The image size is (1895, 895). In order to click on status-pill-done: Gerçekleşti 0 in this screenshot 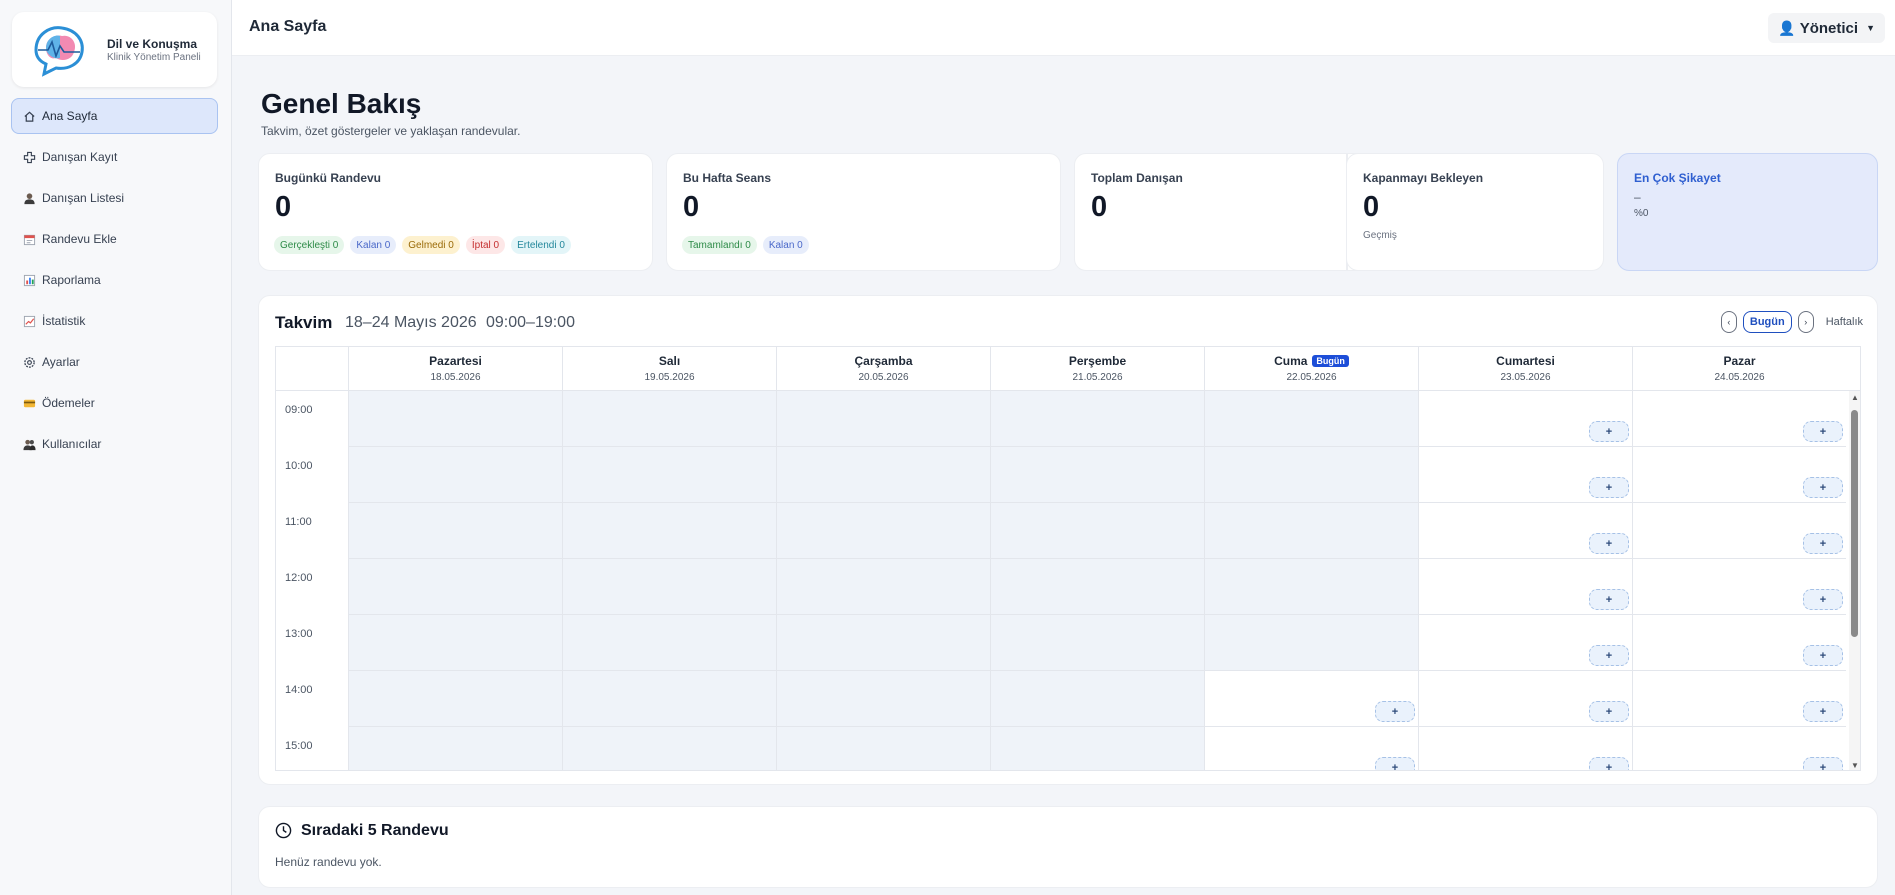, I will do `click(309, 245)`.